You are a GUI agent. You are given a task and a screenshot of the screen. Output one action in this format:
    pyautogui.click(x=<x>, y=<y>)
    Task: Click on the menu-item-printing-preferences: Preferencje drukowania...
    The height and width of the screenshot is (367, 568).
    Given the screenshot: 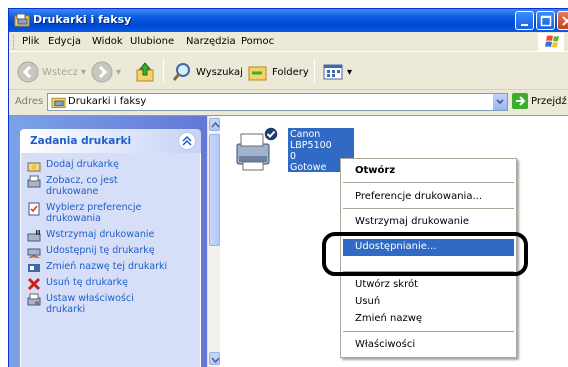 What is the action you would take?
    pyautogui.click(x=418, y=196)
    